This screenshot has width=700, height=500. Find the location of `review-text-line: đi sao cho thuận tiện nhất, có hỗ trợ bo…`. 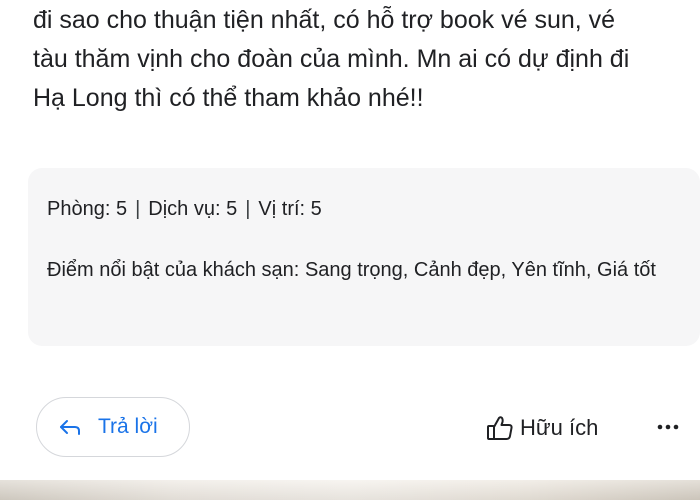

review-text-line: đi sao cho thuận tiện nhất, có hỗ trợ bo… is located at coordinates (324, 20).